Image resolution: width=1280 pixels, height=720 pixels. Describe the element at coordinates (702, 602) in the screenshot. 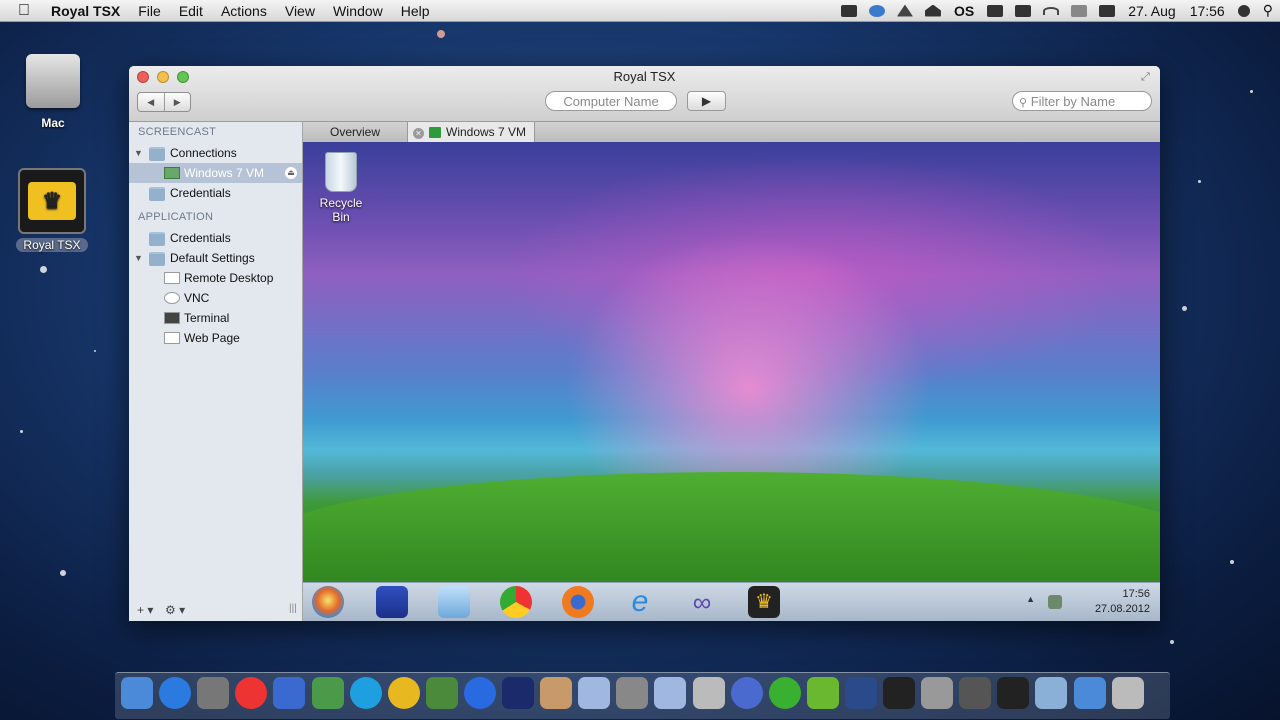

I see `infinity-icon: ∞` at that location.